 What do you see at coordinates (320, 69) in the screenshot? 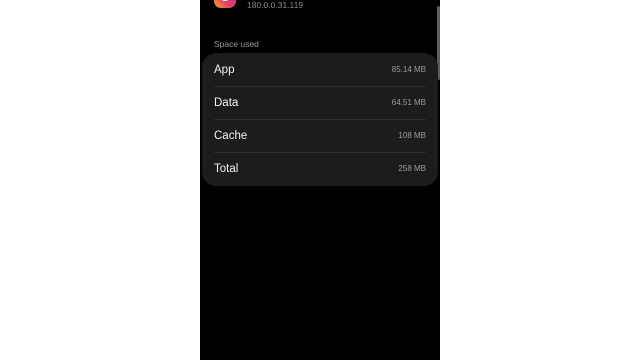
I see `storage-row-app: App 85.14 MB` at bounding box center [320, 69].